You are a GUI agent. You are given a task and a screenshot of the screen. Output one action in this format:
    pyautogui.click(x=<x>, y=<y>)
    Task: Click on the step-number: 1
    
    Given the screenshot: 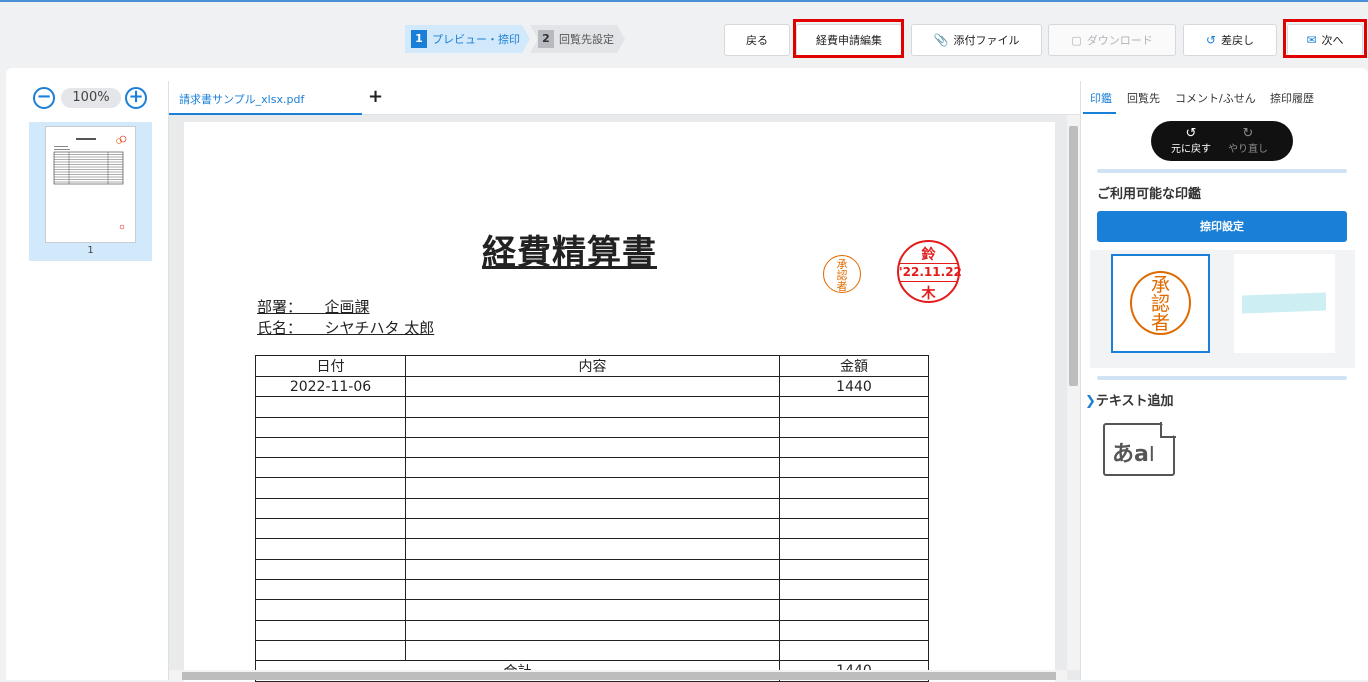 What is the action you would take?
    pyautogui.click(x=419, y=39)
    